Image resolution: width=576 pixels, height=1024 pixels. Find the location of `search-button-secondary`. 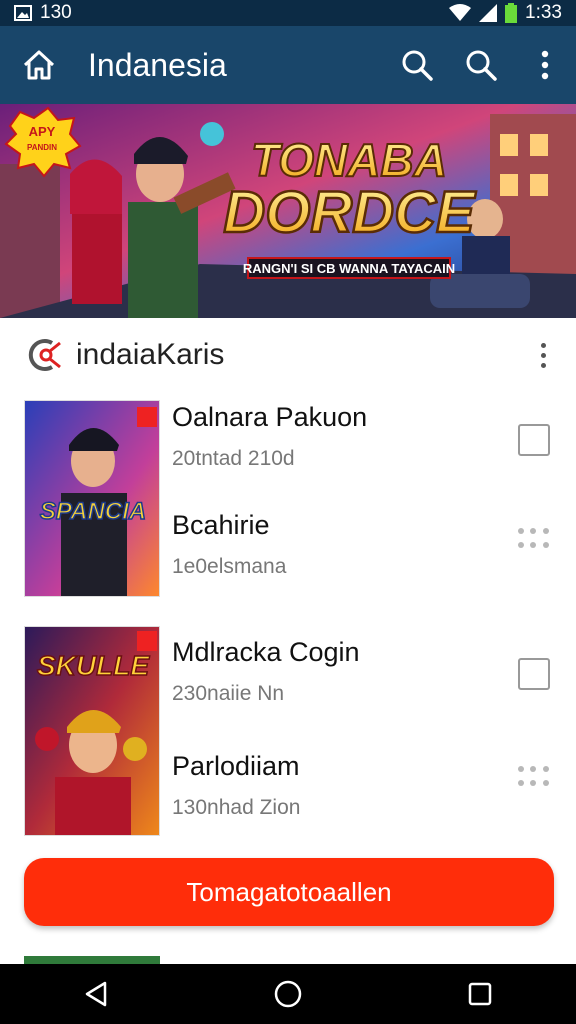

search-button-secondary is located at coordinates (481, 65).